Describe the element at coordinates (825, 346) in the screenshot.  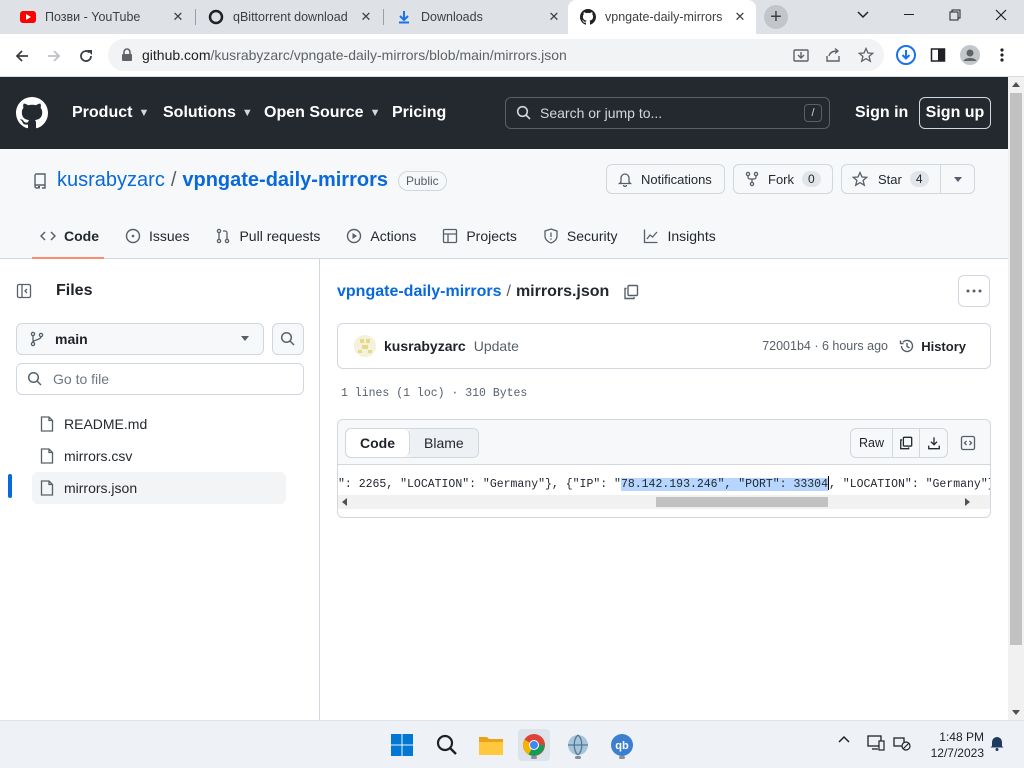
I see `commit-sha-time: 72001b4 · 6 hours ago` at that location.